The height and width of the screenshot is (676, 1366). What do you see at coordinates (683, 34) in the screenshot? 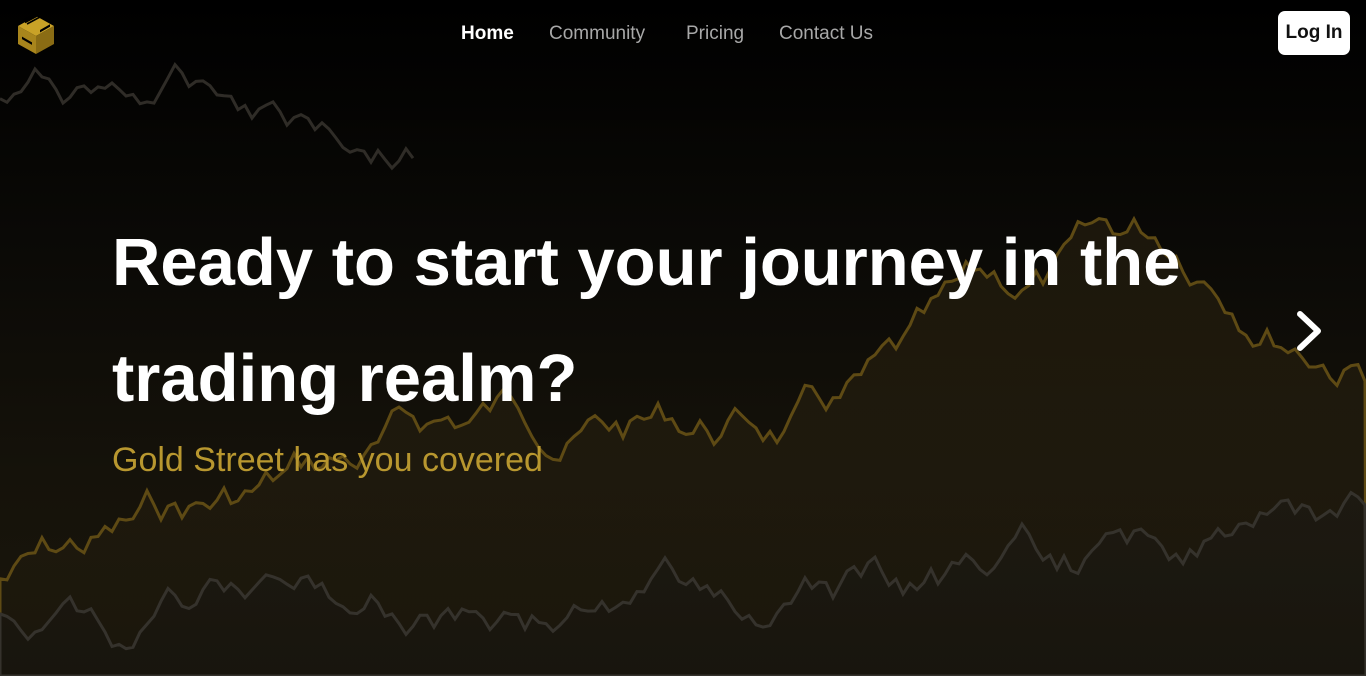
I see `main-nav: Home Community Pricing Contact Us` at bounding box center [683, 34].